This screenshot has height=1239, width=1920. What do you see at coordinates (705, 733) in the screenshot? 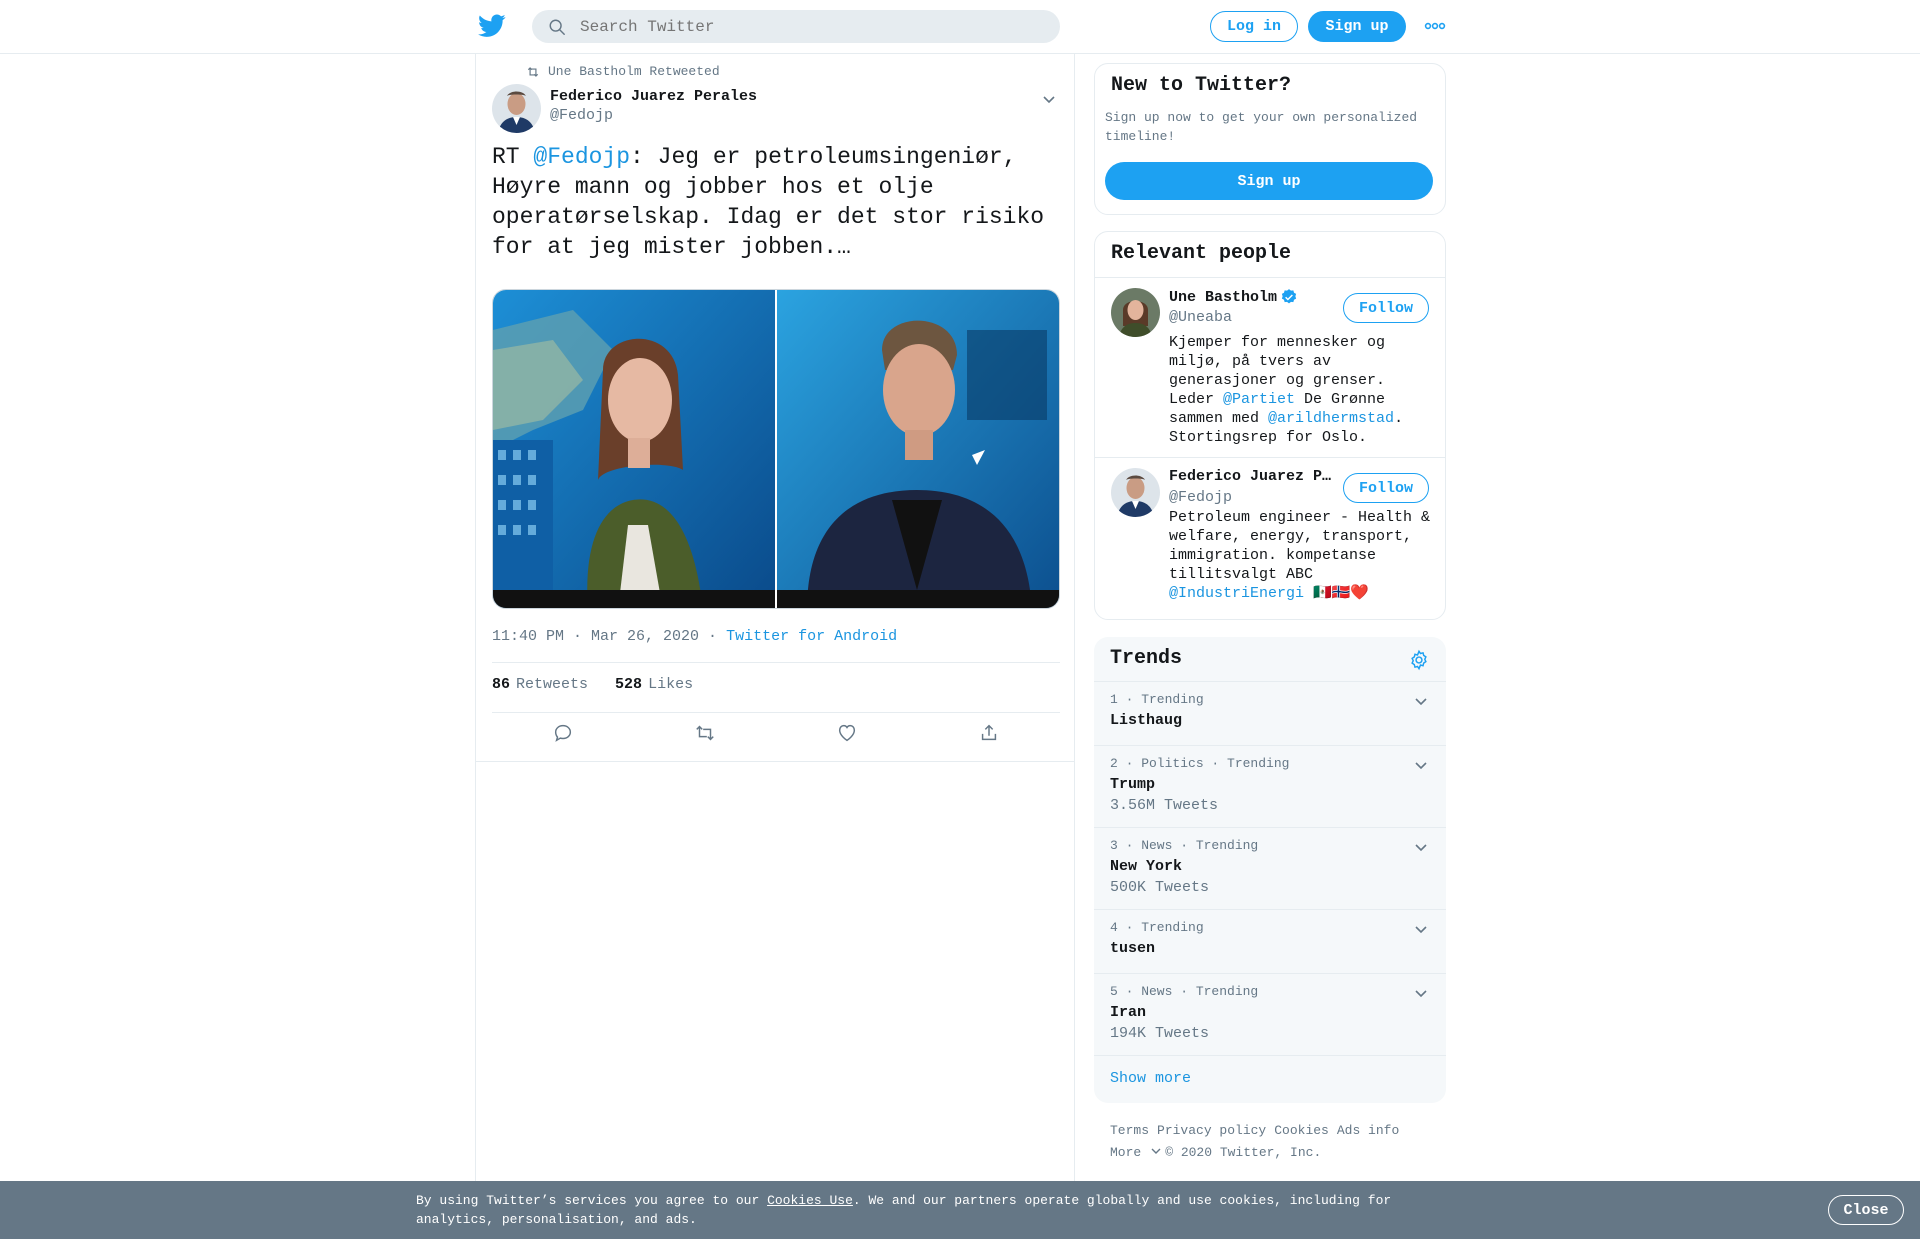
I see `retweet-icon` at bounding box center [705, 733].